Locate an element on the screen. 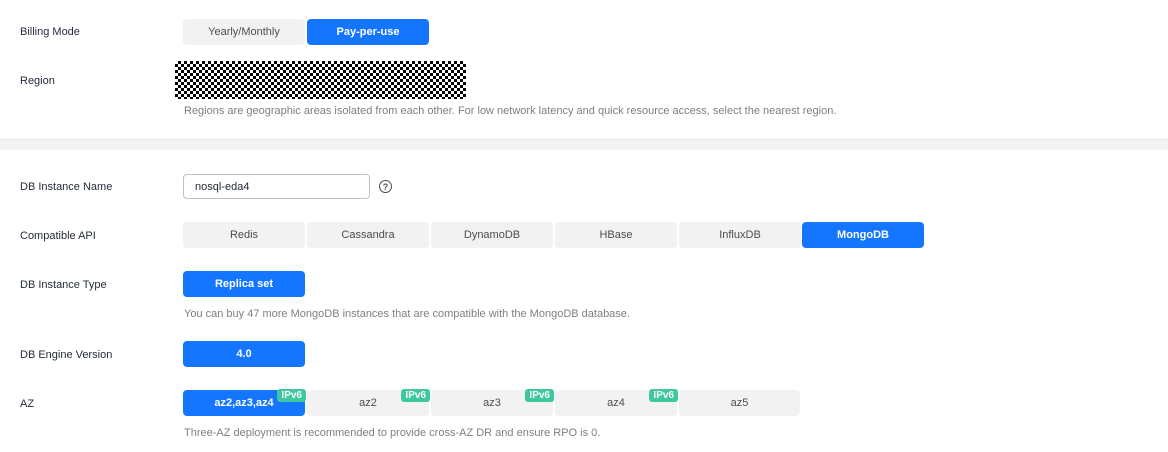 Image resolution: width=1168 pixels, height=452 pixels. az-option-az4: az4 IPv6 is located at coordinates (616, 402).